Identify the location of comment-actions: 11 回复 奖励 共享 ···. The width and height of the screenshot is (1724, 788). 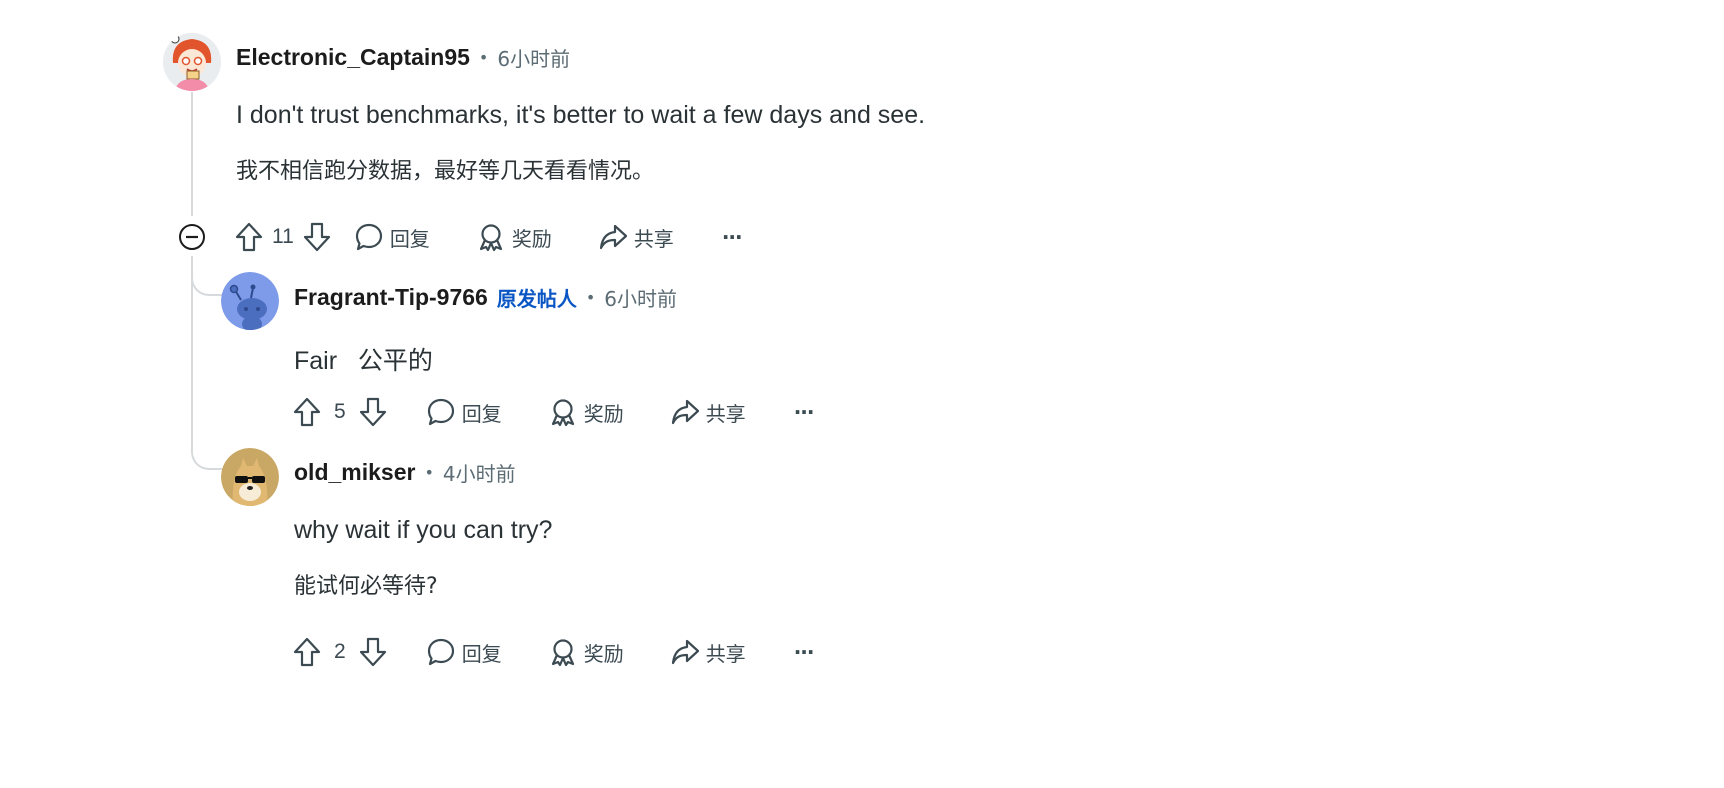
(488, 237).